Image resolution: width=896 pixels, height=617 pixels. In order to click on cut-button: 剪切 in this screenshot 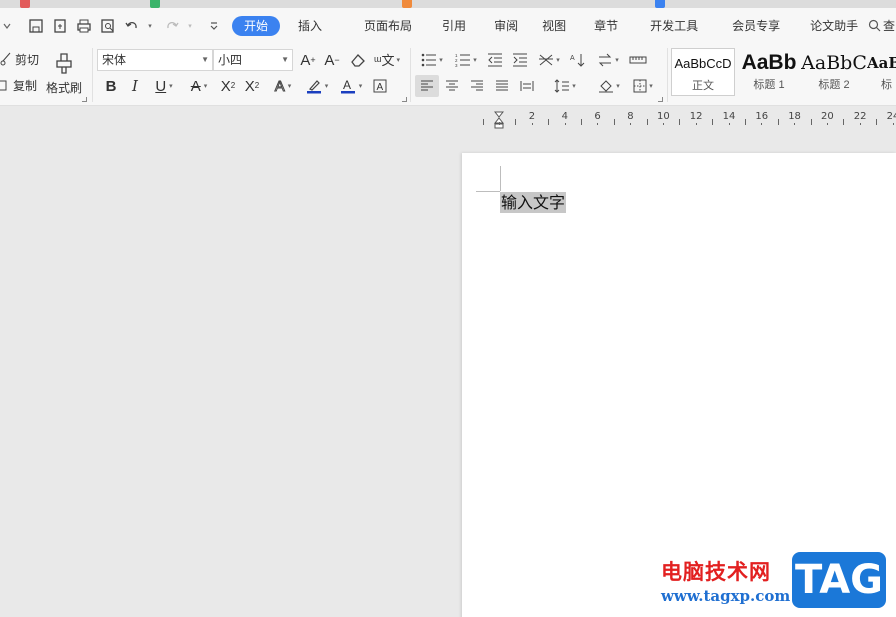, I will do `click(19, 59)`.